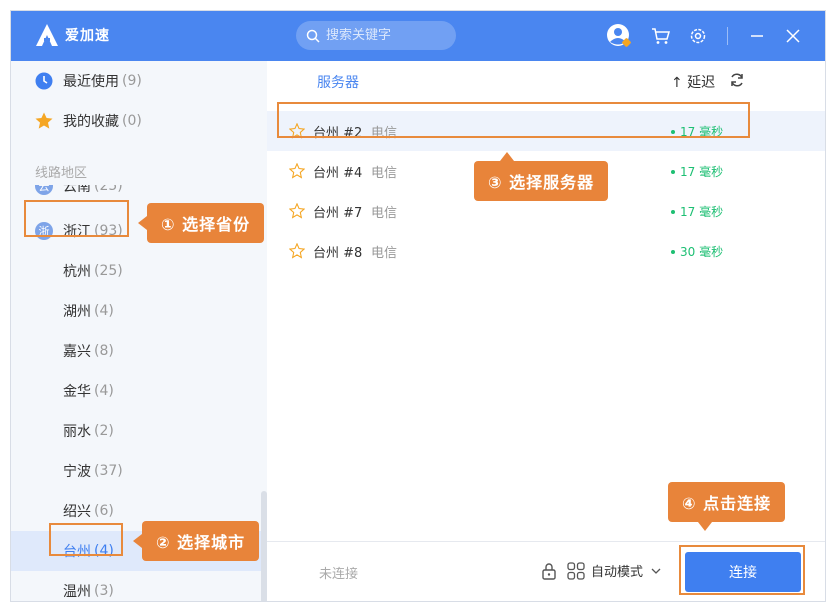 Image resolution: width=835 pixels, height=610 pixels. I want to click on sidebar-city-item: 杭州 (25), so click(136, 271).